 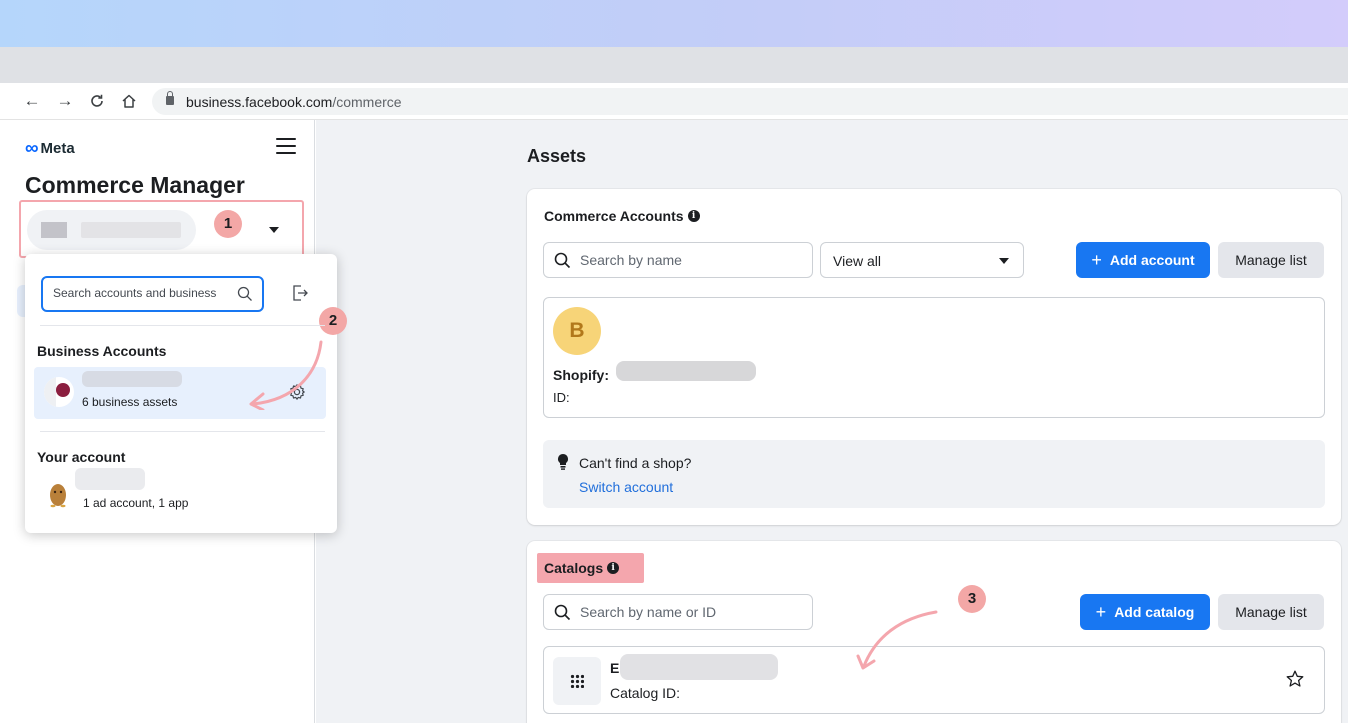 What do you see at coordinates (300, 293) in the screenshot?
I see `logout-icon` at bounding box center [300, 293].